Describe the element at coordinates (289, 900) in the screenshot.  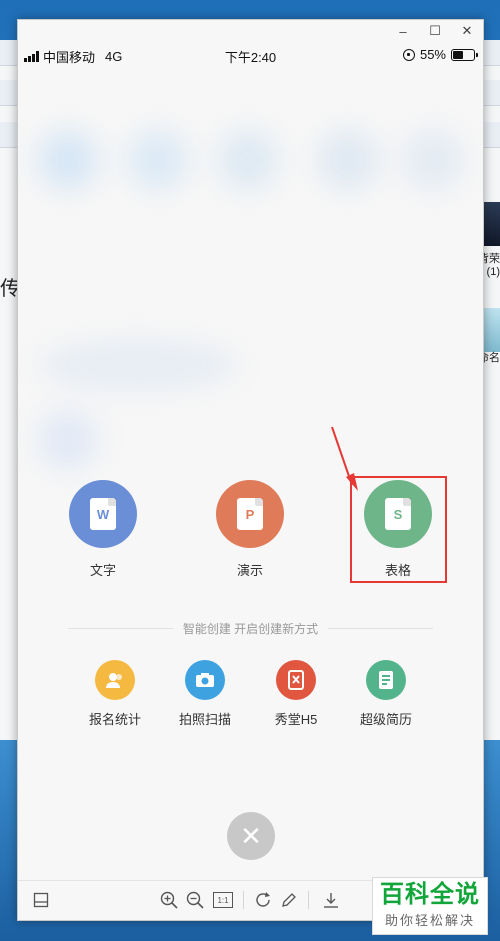
I see `edit-icon` at that location.